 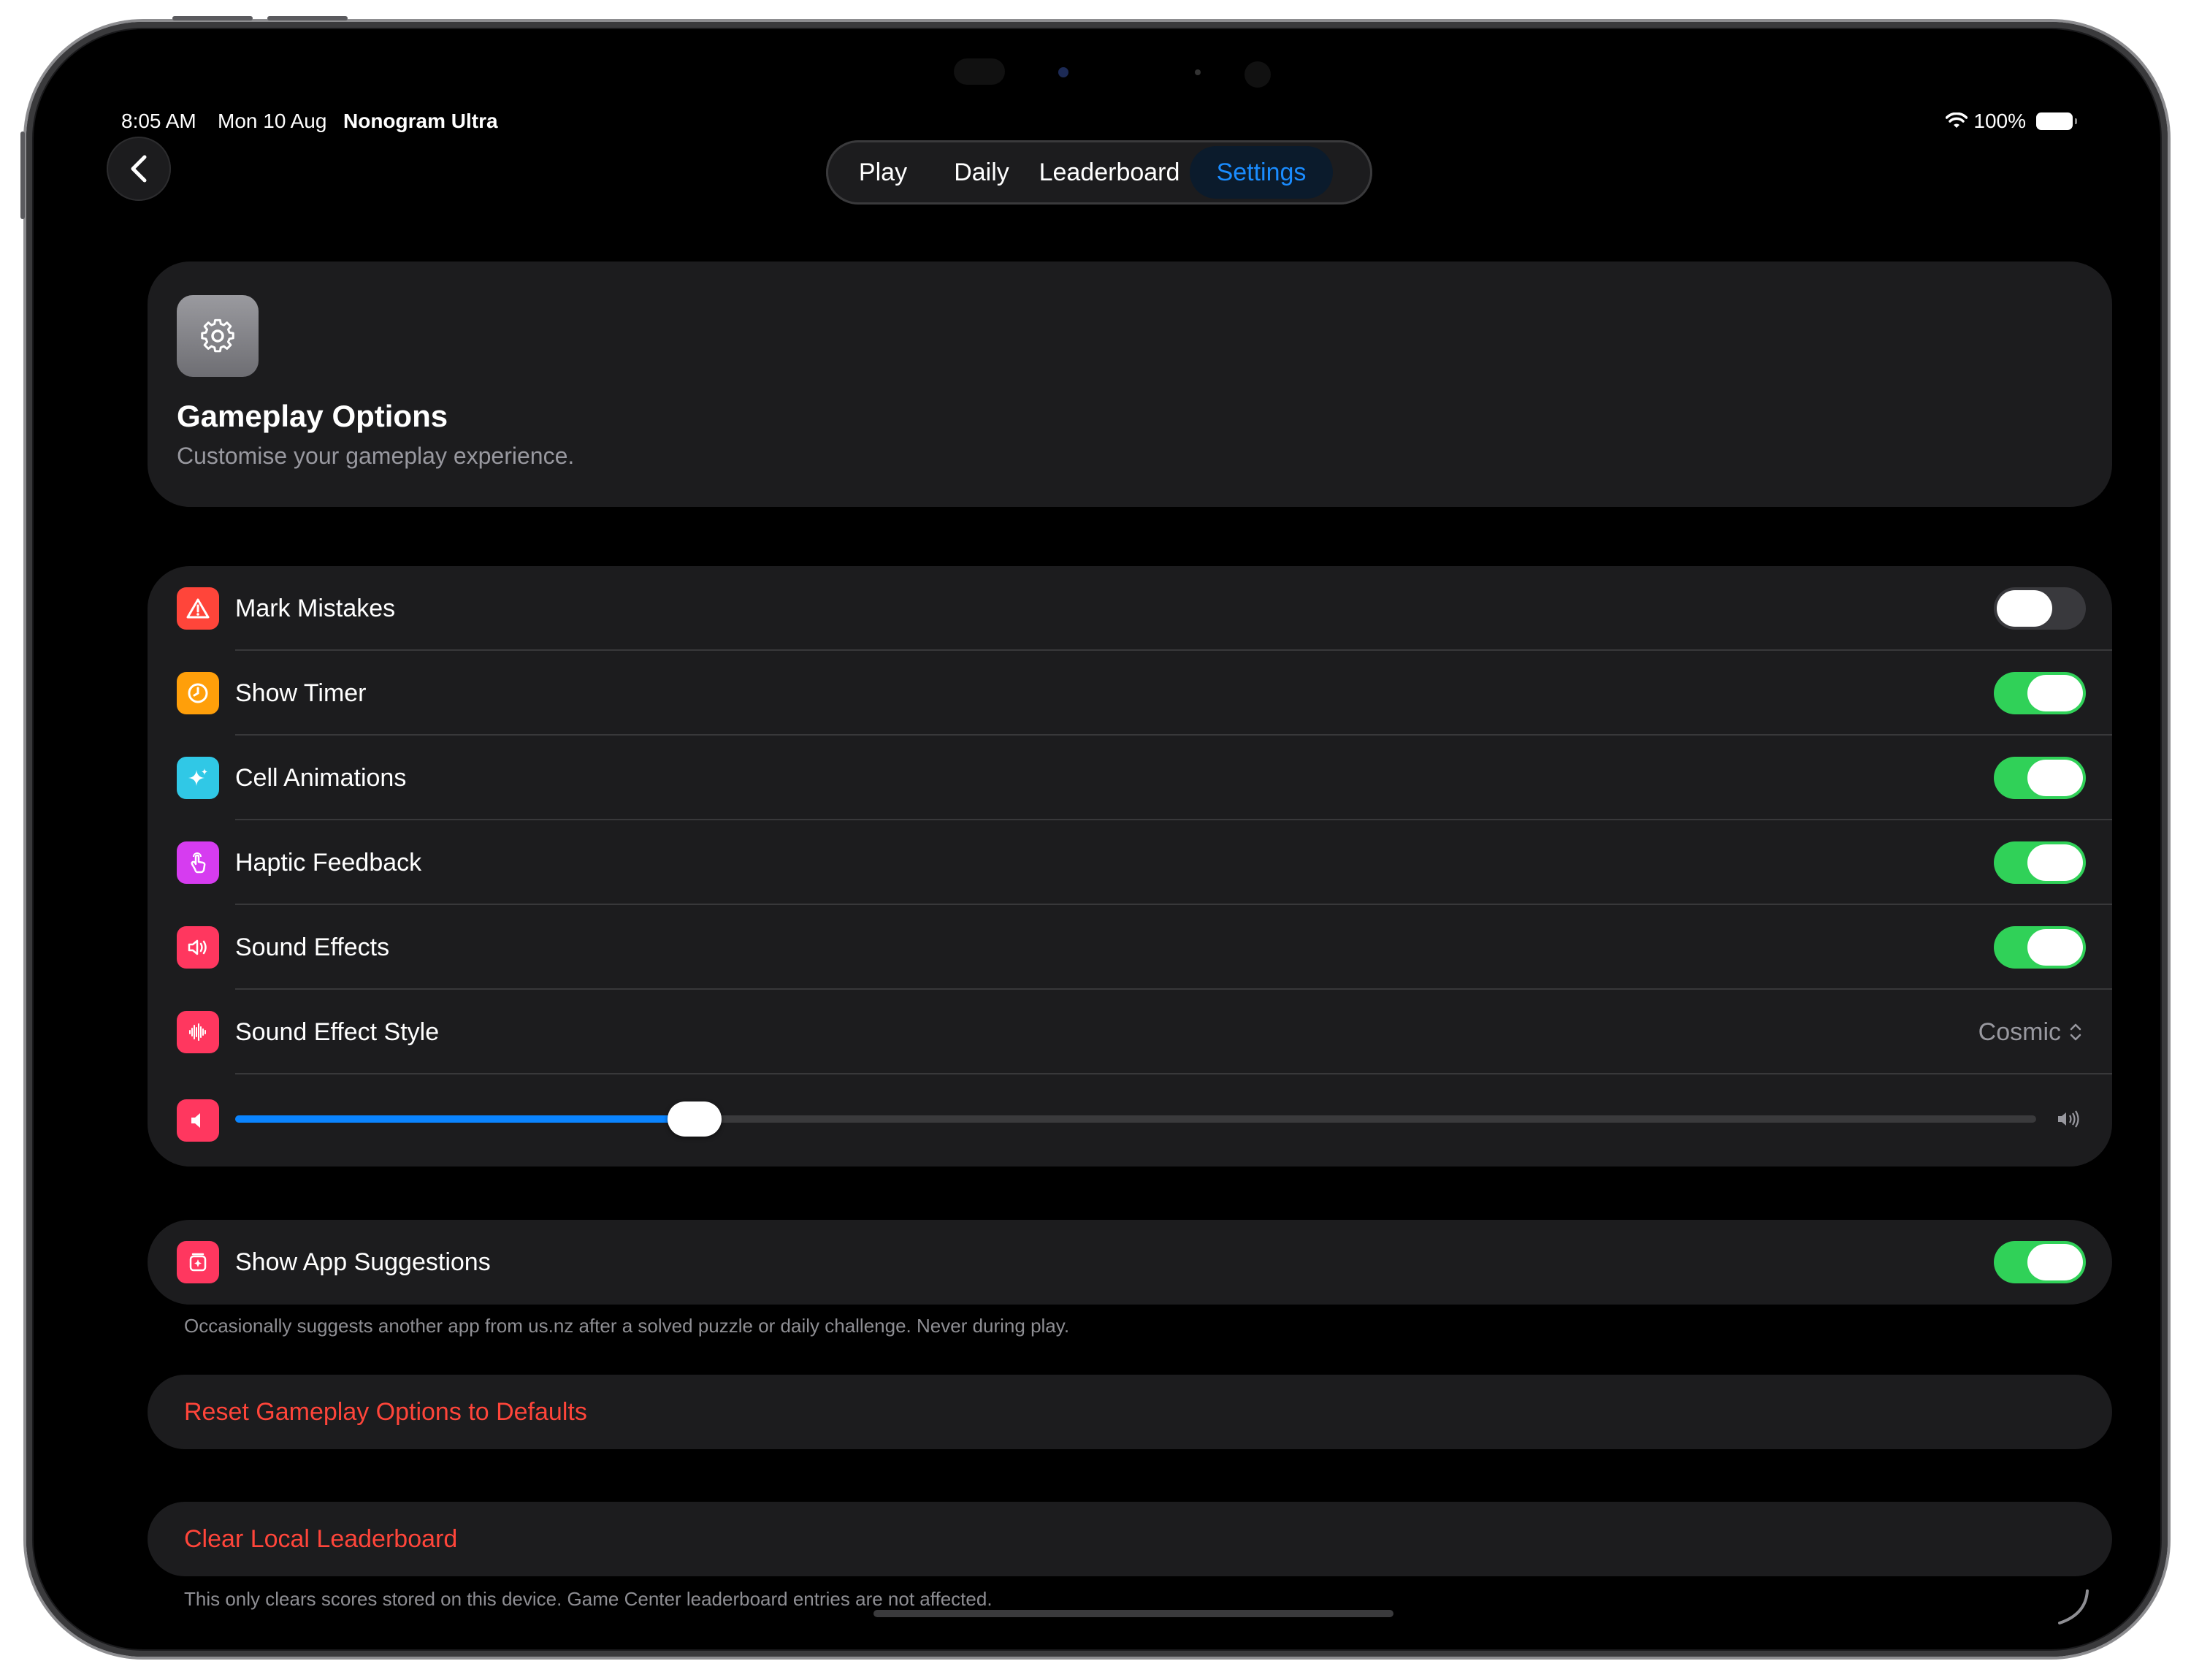 What do you see at coordinates (158, 121) in the screenshot?
I see `status-time: 8:05 AM` at bounding box center [158, 121].